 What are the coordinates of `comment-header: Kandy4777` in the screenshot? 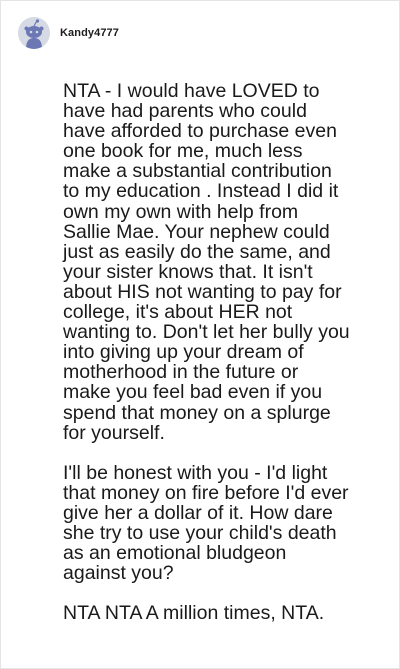 It's located at (68, 33).